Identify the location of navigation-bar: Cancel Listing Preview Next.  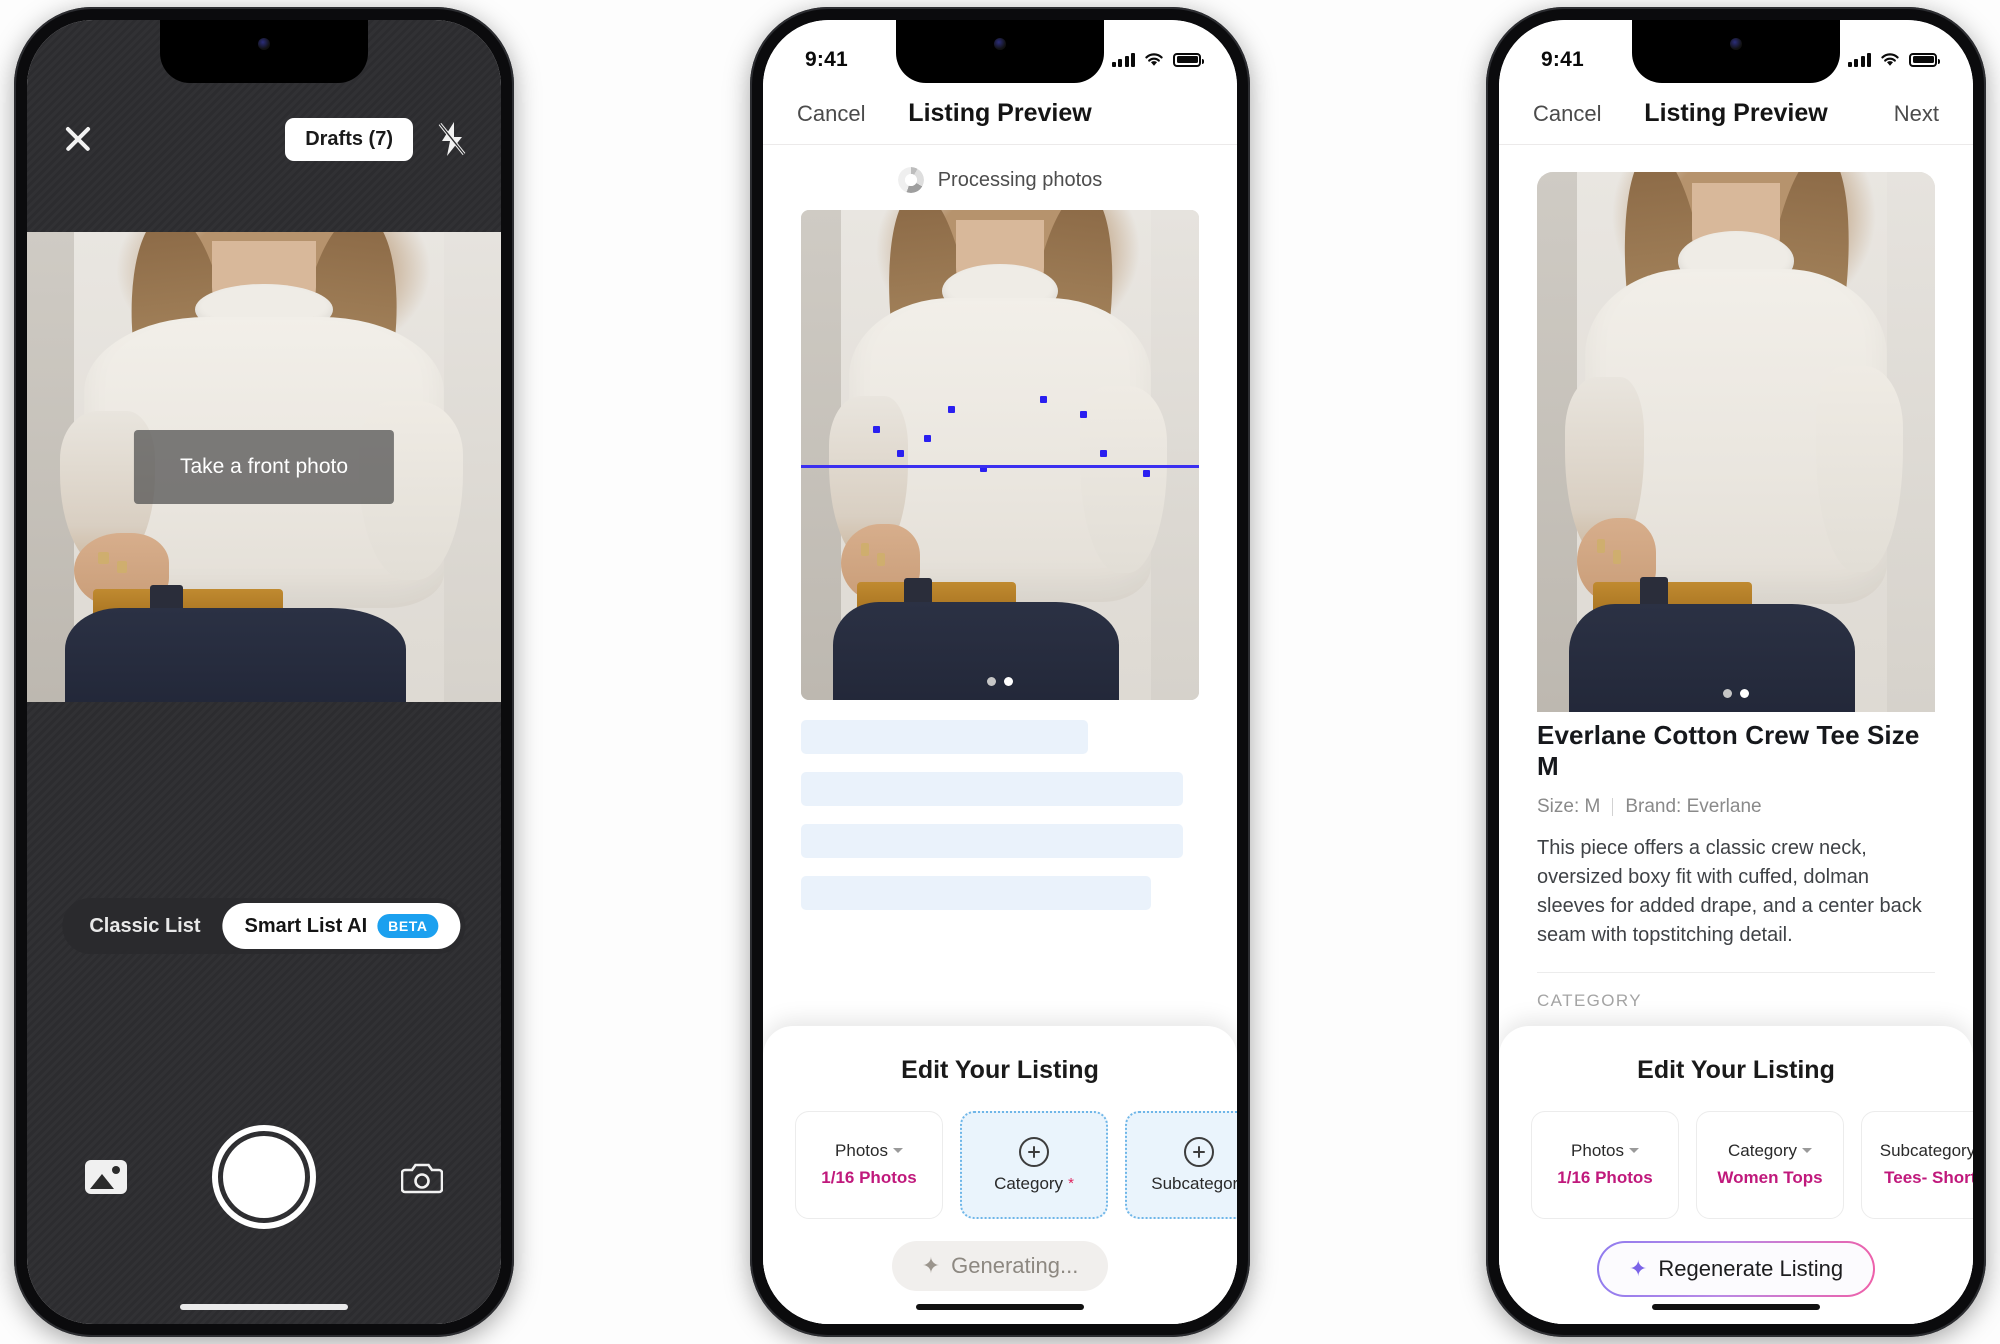
(1736, 114).